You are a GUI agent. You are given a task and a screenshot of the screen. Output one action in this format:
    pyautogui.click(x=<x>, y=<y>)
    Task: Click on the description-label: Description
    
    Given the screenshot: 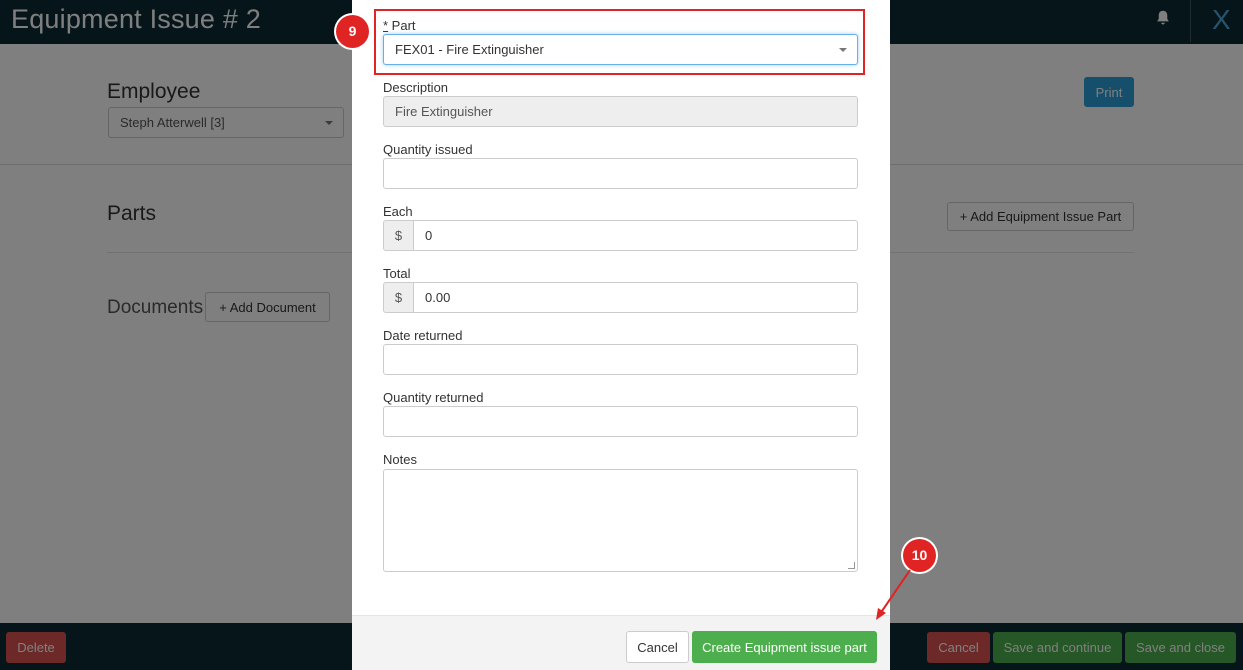 What is the action you would take?
    pyautogui.click(x=416, y=87)
    